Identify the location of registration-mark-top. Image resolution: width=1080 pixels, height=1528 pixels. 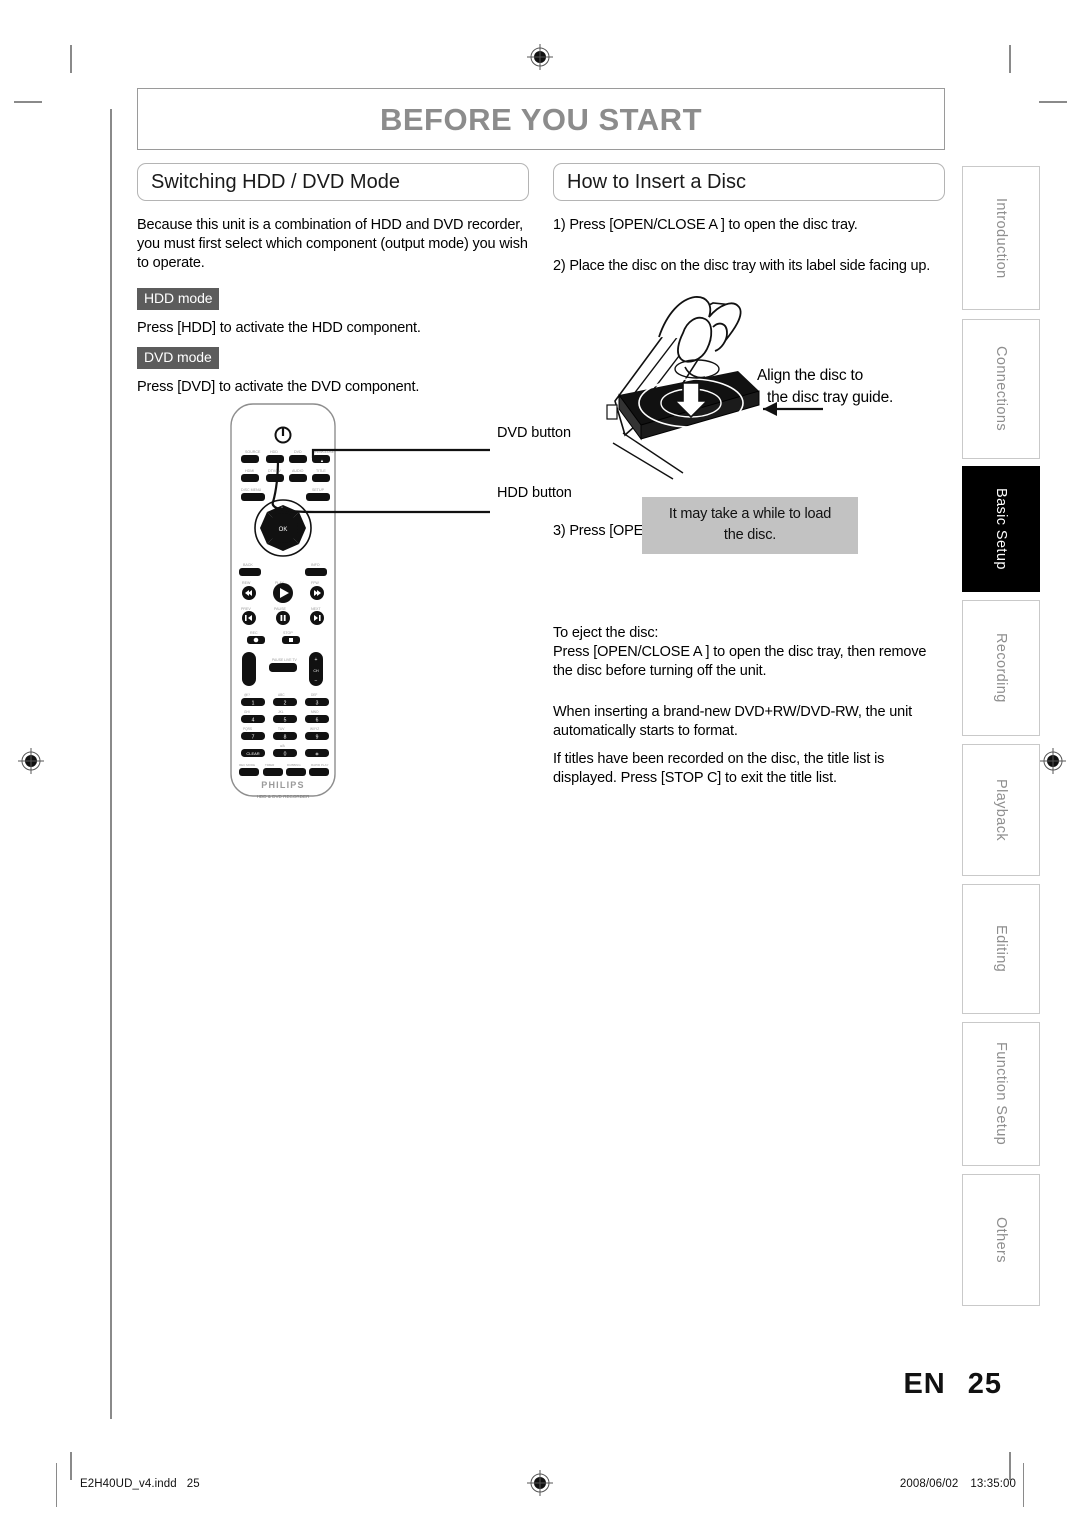
(540, 57).